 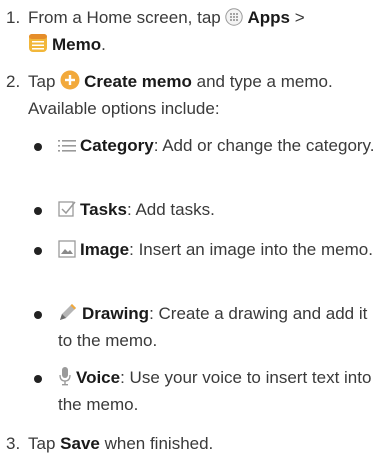 I want to click on pencil-icon, so click(x=68, y=315).